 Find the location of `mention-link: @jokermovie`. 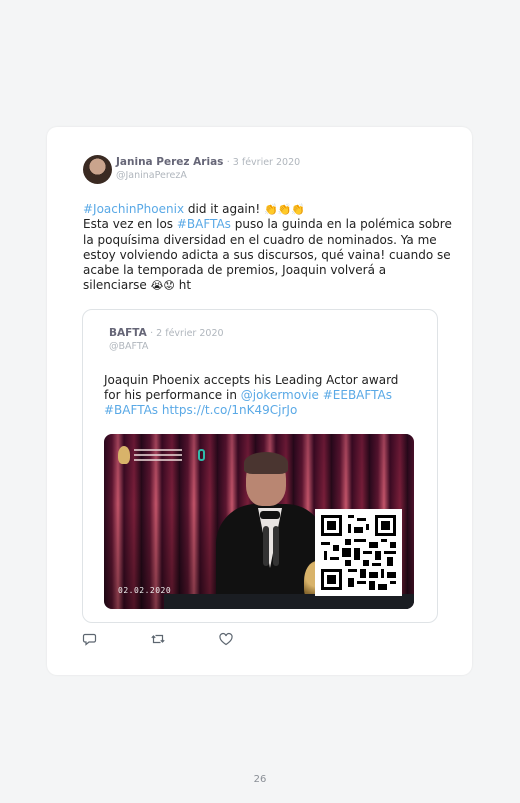

mention-link: @jokermovie is located at coordinates (280, 395).